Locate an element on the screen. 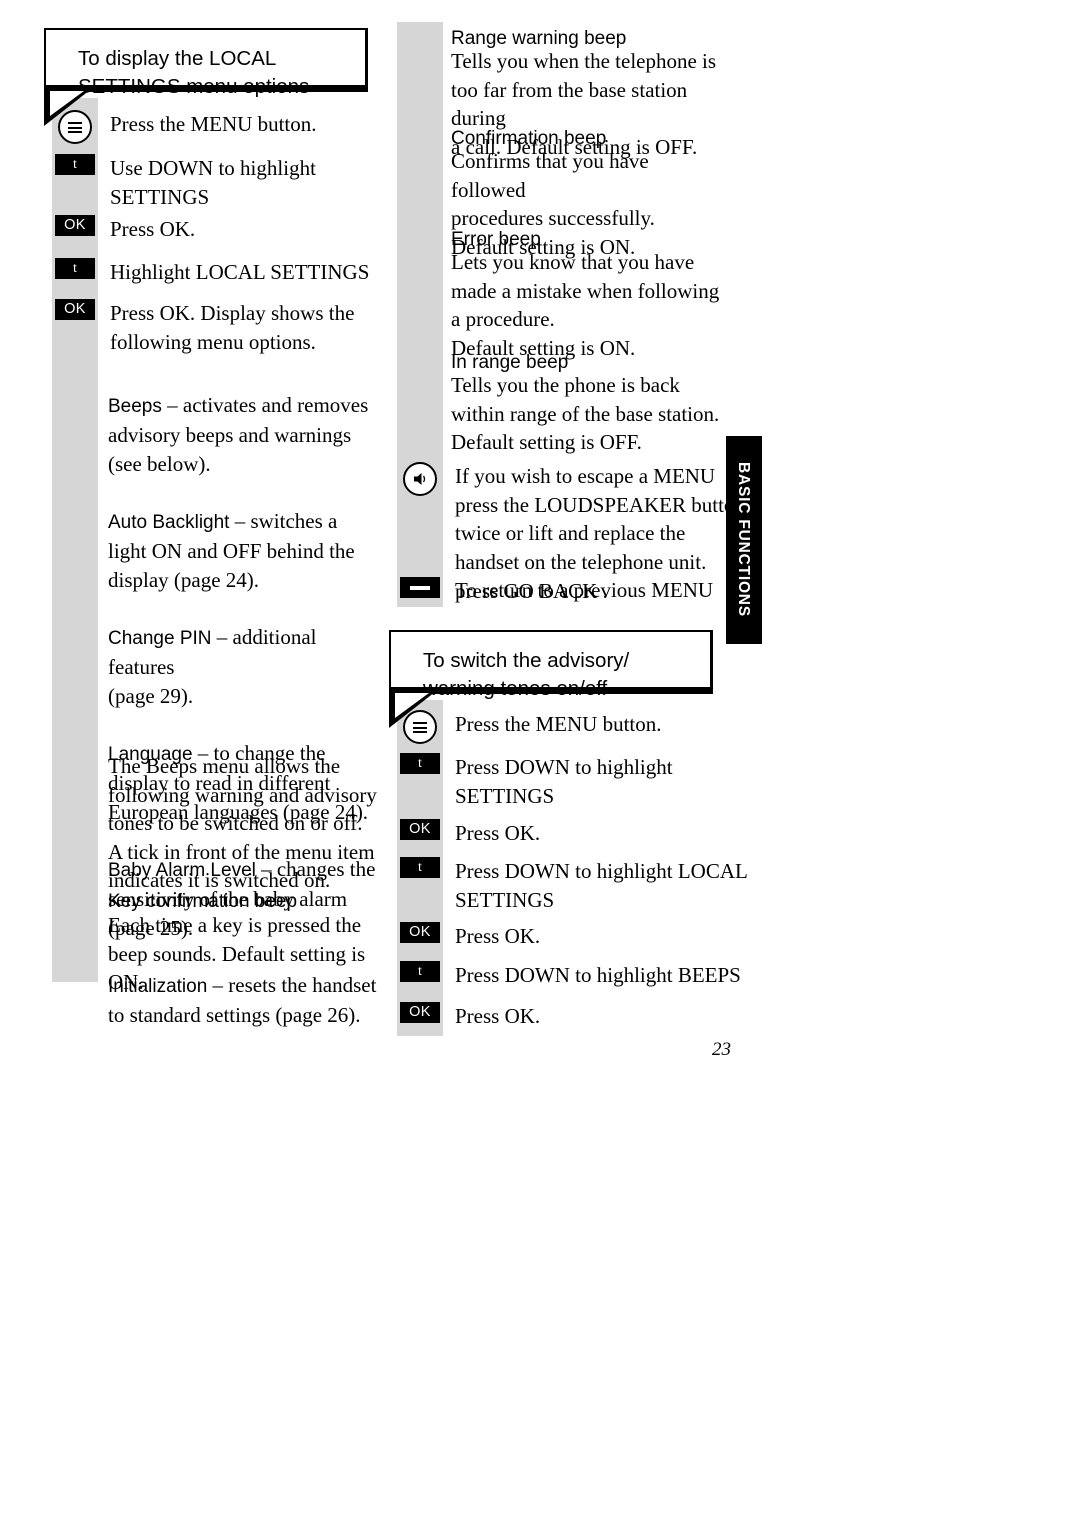 This screenshot has height=1528, width=1080. section-tab-basic-functions: BASIC FUNCTIONS is located at coordinates (744, 540).